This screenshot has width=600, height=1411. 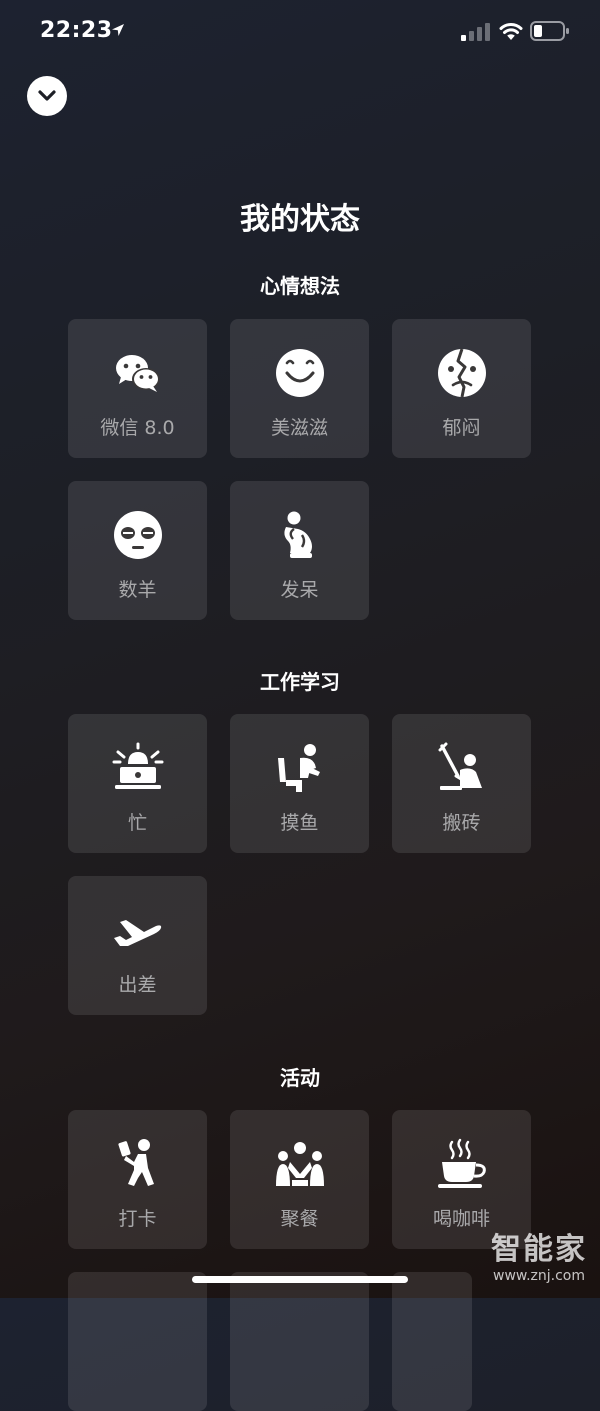 What do you see at coordinates (137, 590) in the screenshot?
I see `status-tile-label: 数羊` at bounding box center [137, 590].